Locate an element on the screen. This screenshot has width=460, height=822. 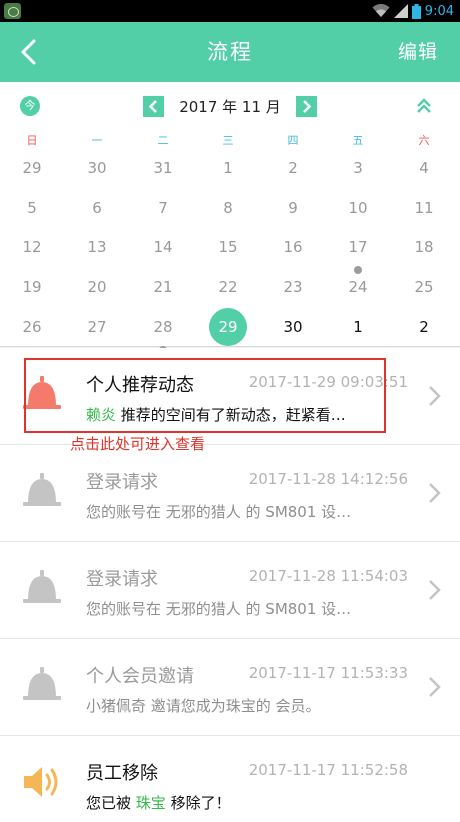
calendar-day: 9 is located at coordinates (293, 208).